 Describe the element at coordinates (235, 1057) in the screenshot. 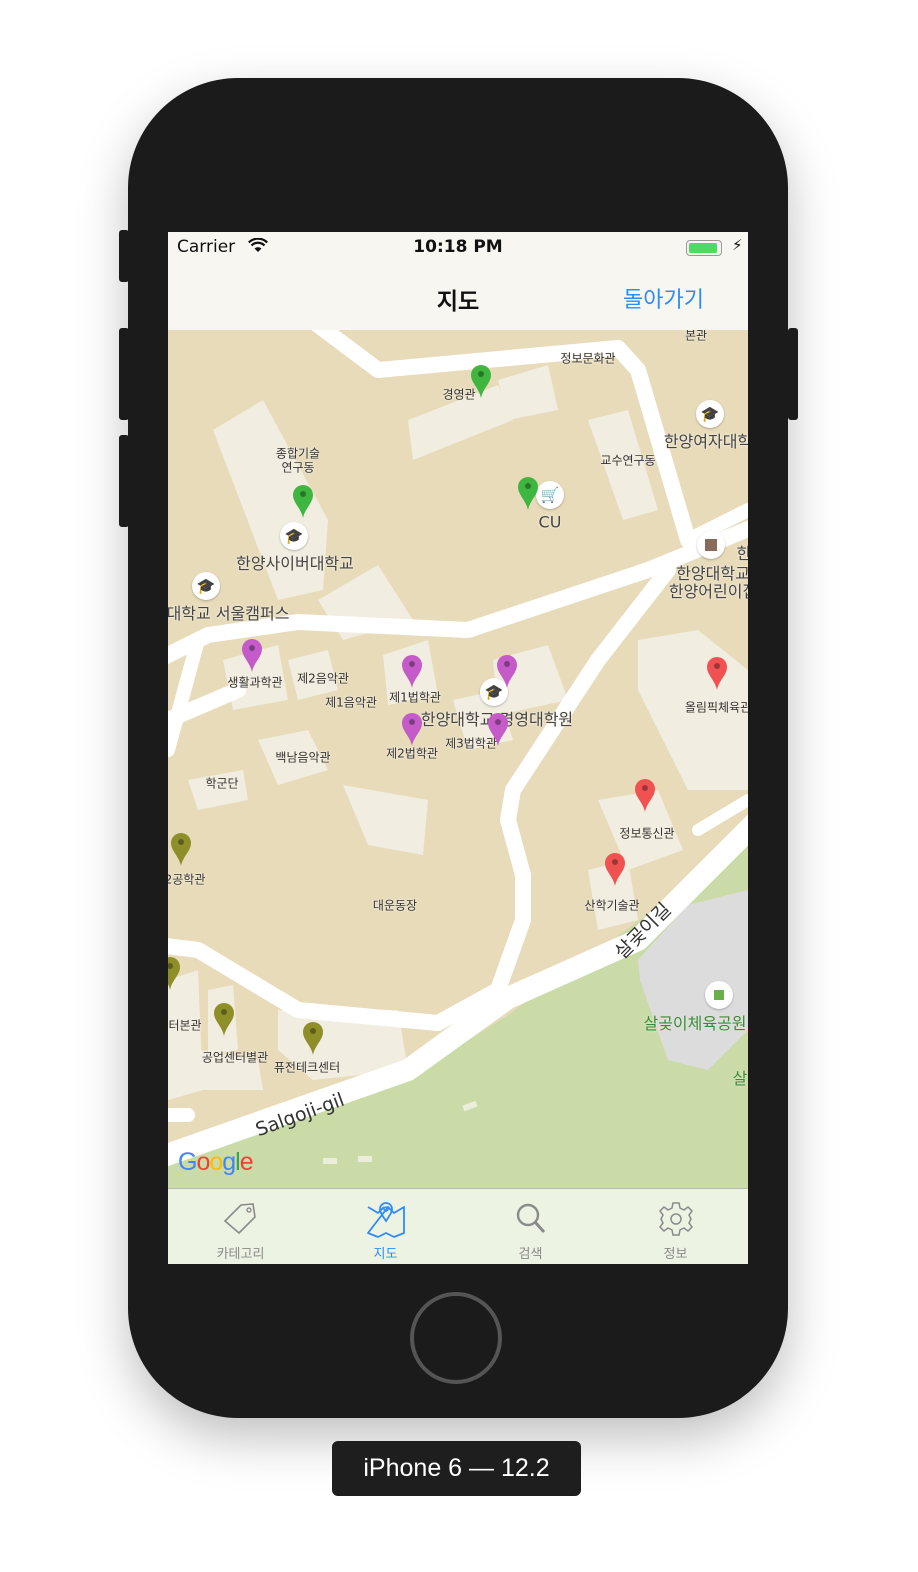

I see `map-label-industry-annex: 공업센터별관` at that location.